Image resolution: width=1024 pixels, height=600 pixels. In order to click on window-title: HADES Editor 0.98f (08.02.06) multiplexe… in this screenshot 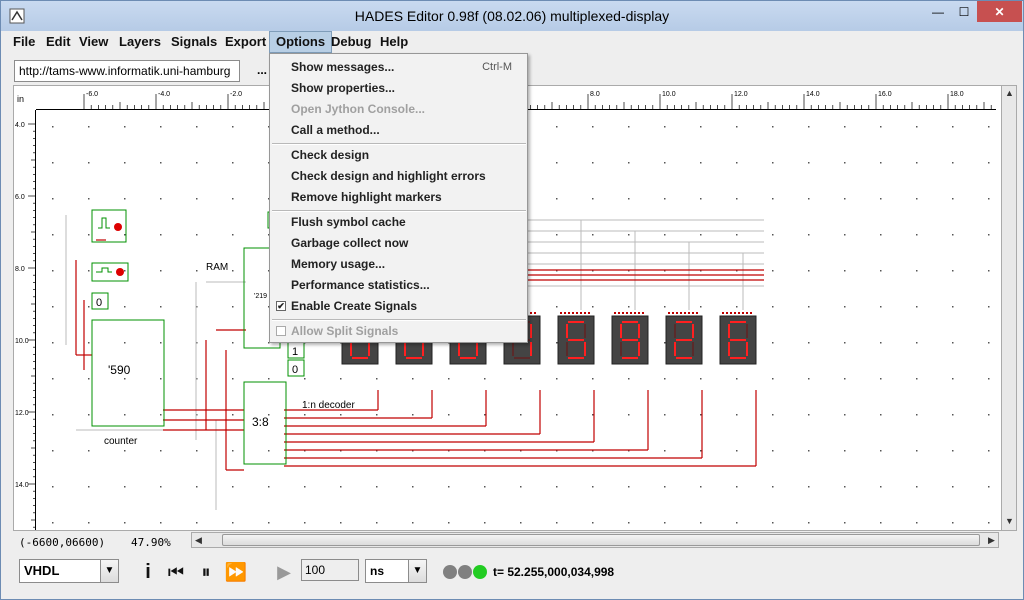, I will do `click(512, 16)`.